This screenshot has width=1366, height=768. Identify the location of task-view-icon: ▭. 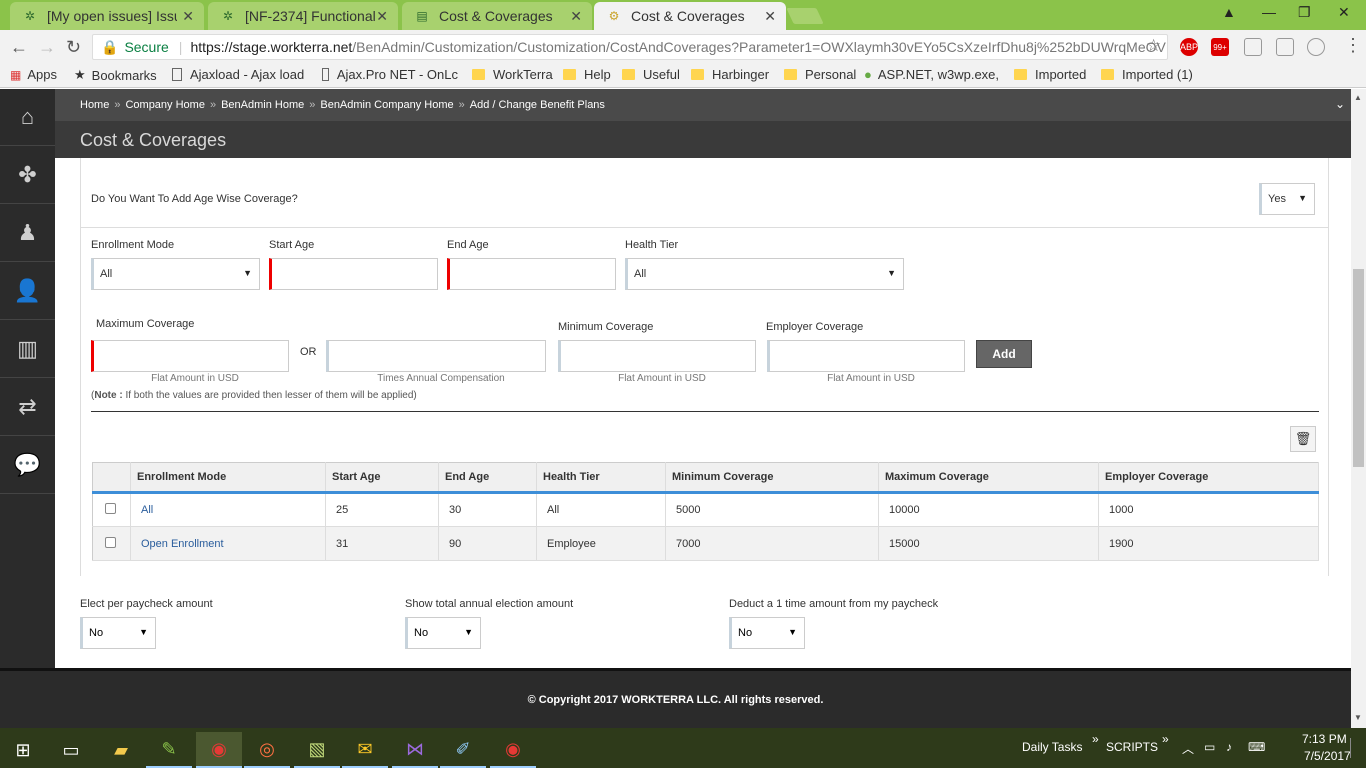
(71, 750).